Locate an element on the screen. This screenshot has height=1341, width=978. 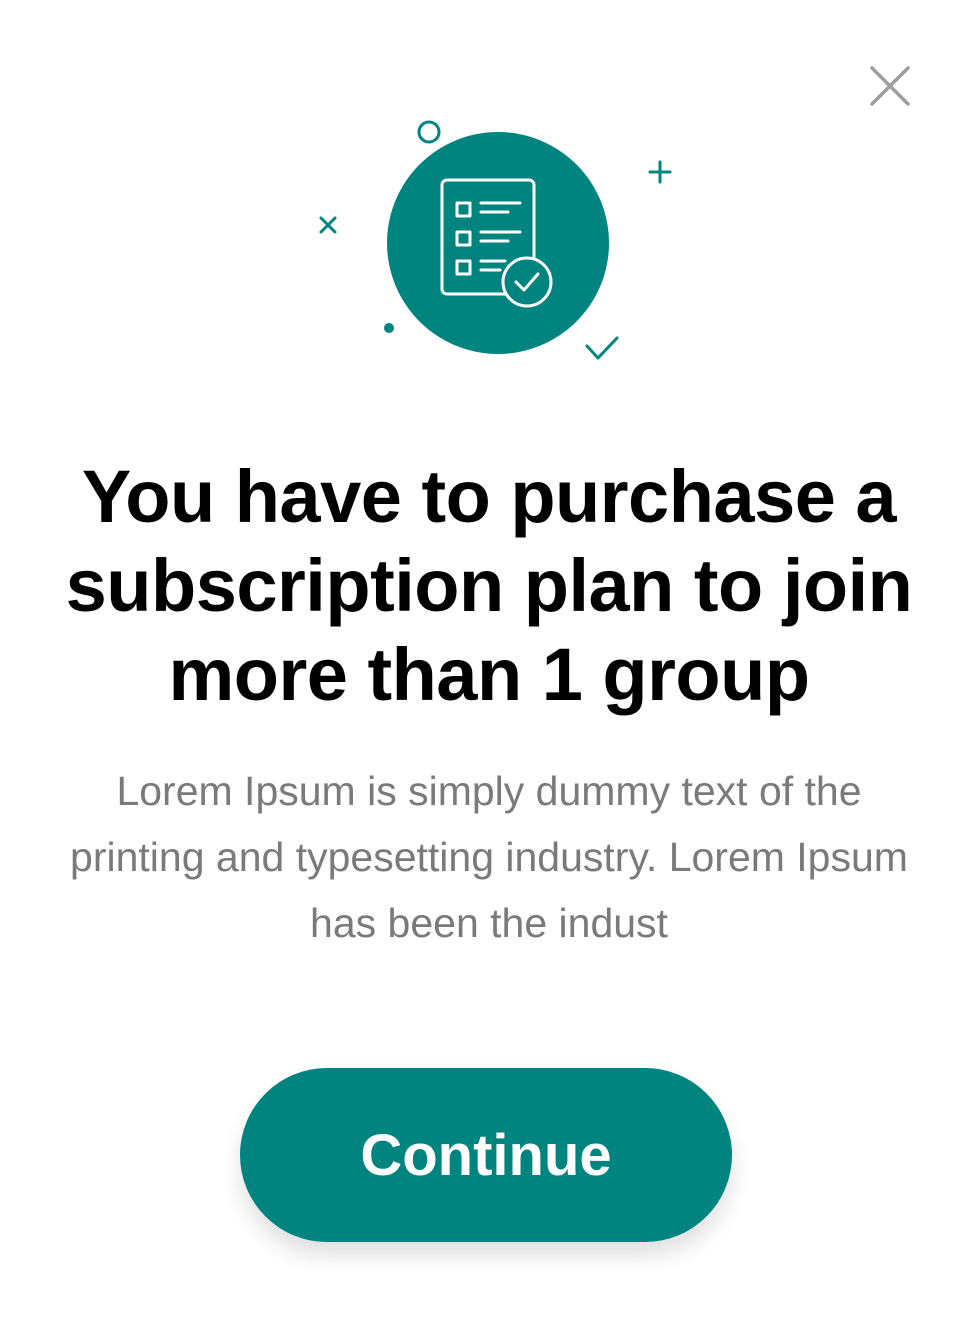
close-button is located at coordinates (890, 86).